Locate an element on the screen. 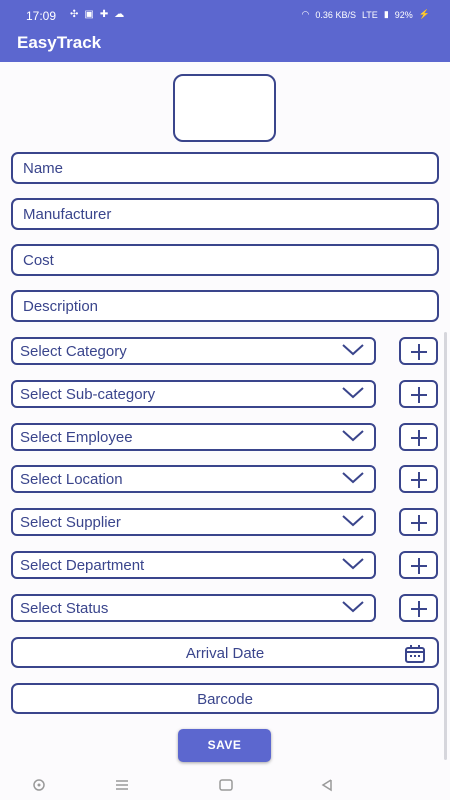  location-select-label: Select Location is located at coordinates (71, 479).